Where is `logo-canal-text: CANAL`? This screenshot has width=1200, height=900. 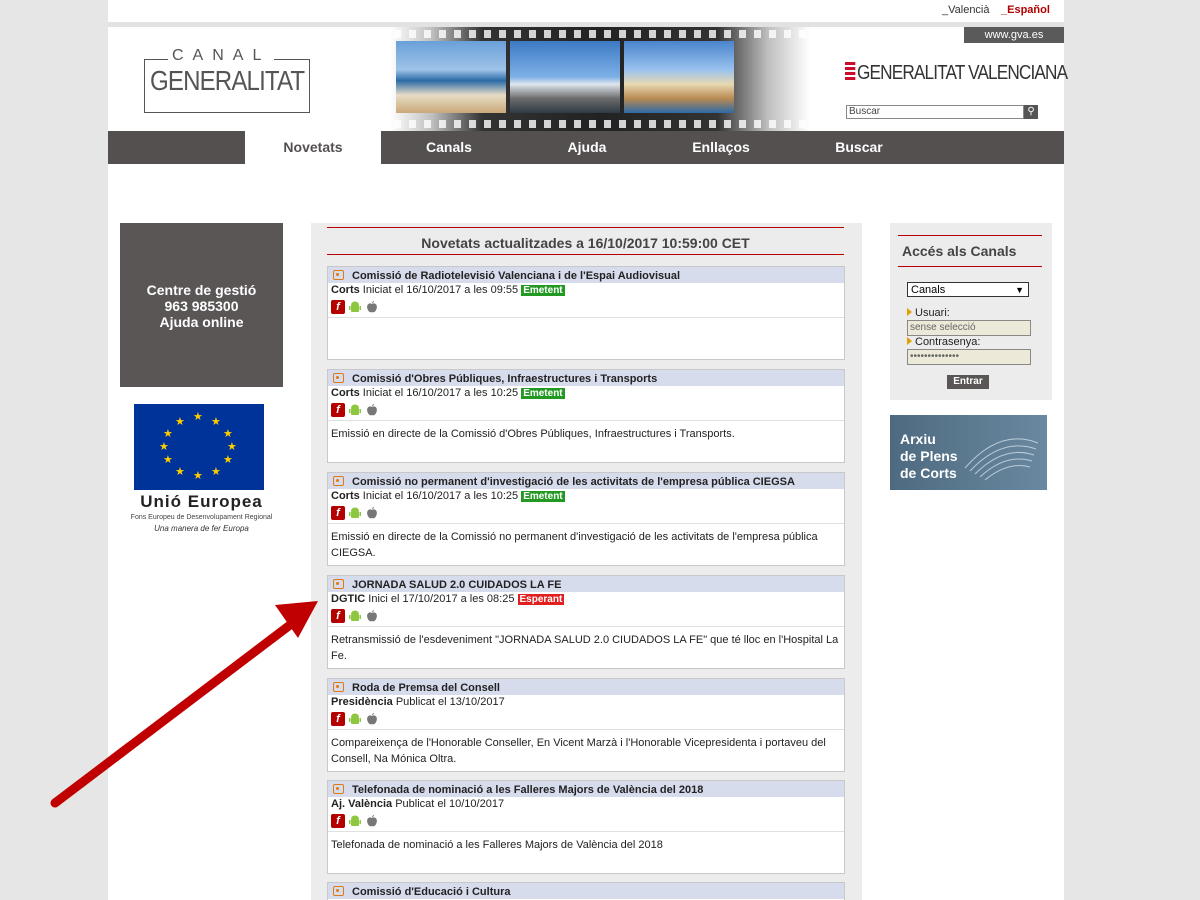 logo-canal-text: CANAL is located at coordinates (221, 56).